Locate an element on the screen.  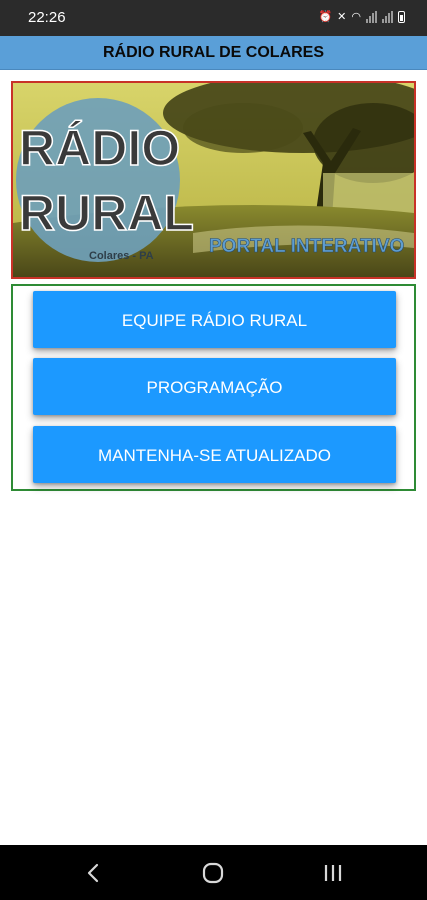
app-title: RÁDIO RURAL DE COLARES is located at coordinates (213, 52).